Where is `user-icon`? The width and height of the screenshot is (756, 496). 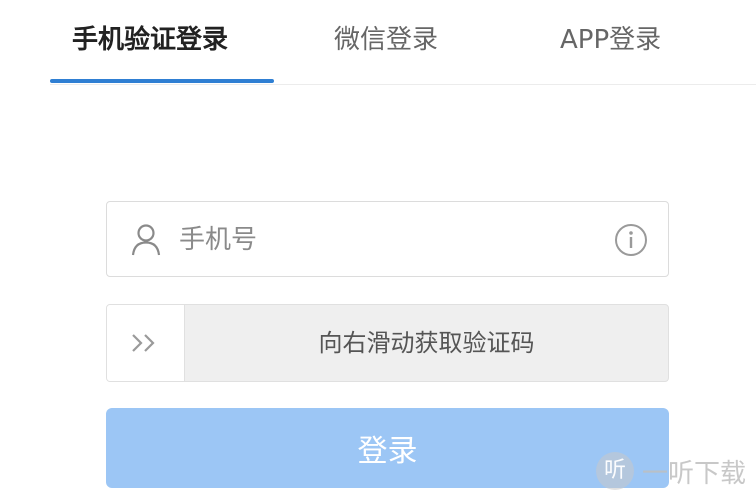
user-icon is located at coordinates (146, 240).